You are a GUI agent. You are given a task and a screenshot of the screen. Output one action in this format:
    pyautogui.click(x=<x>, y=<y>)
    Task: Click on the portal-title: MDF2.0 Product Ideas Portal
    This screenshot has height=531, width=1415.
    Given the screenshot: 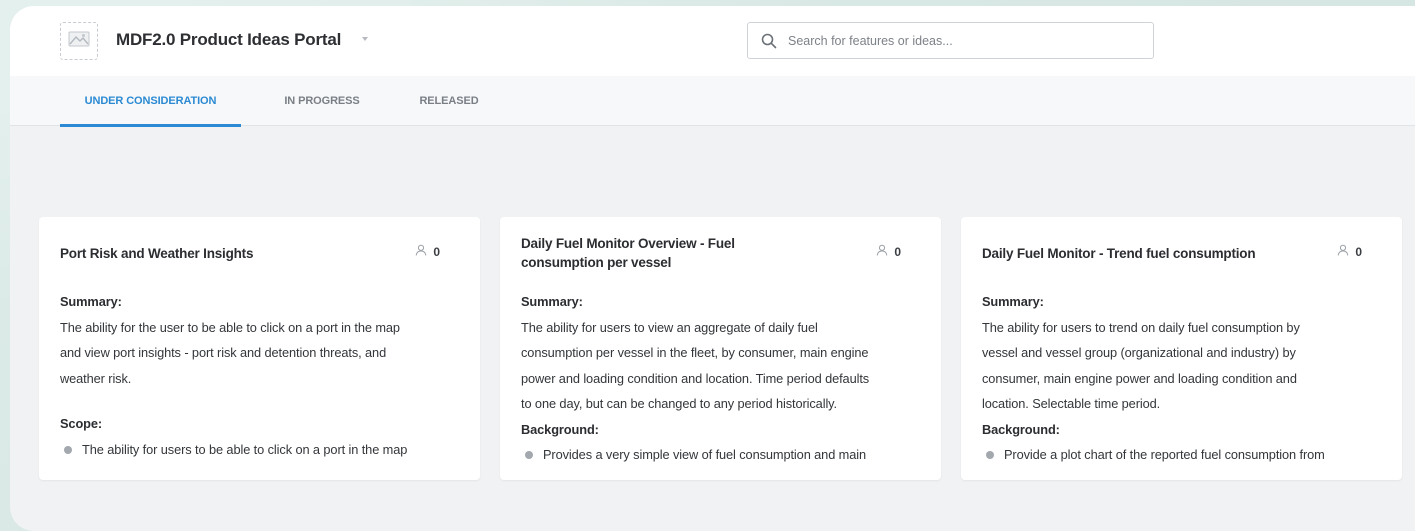 What is the action you would take?
    pyautogui.click(x=228, y=40)
    